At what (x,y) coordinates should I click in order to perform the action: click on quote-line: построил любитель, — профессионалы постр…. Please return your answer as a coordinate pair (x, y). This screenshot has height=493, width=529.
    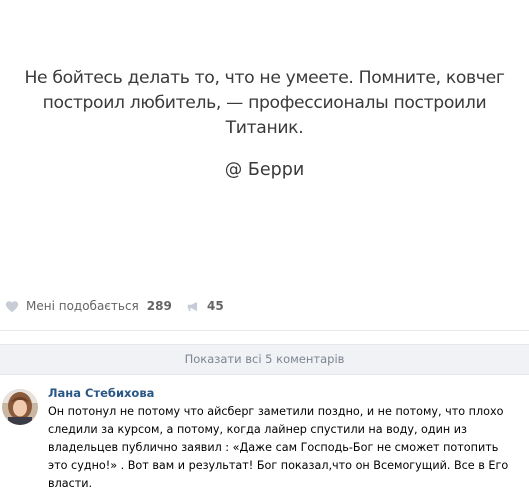
    Looking at the image, I should click on (264, 103).